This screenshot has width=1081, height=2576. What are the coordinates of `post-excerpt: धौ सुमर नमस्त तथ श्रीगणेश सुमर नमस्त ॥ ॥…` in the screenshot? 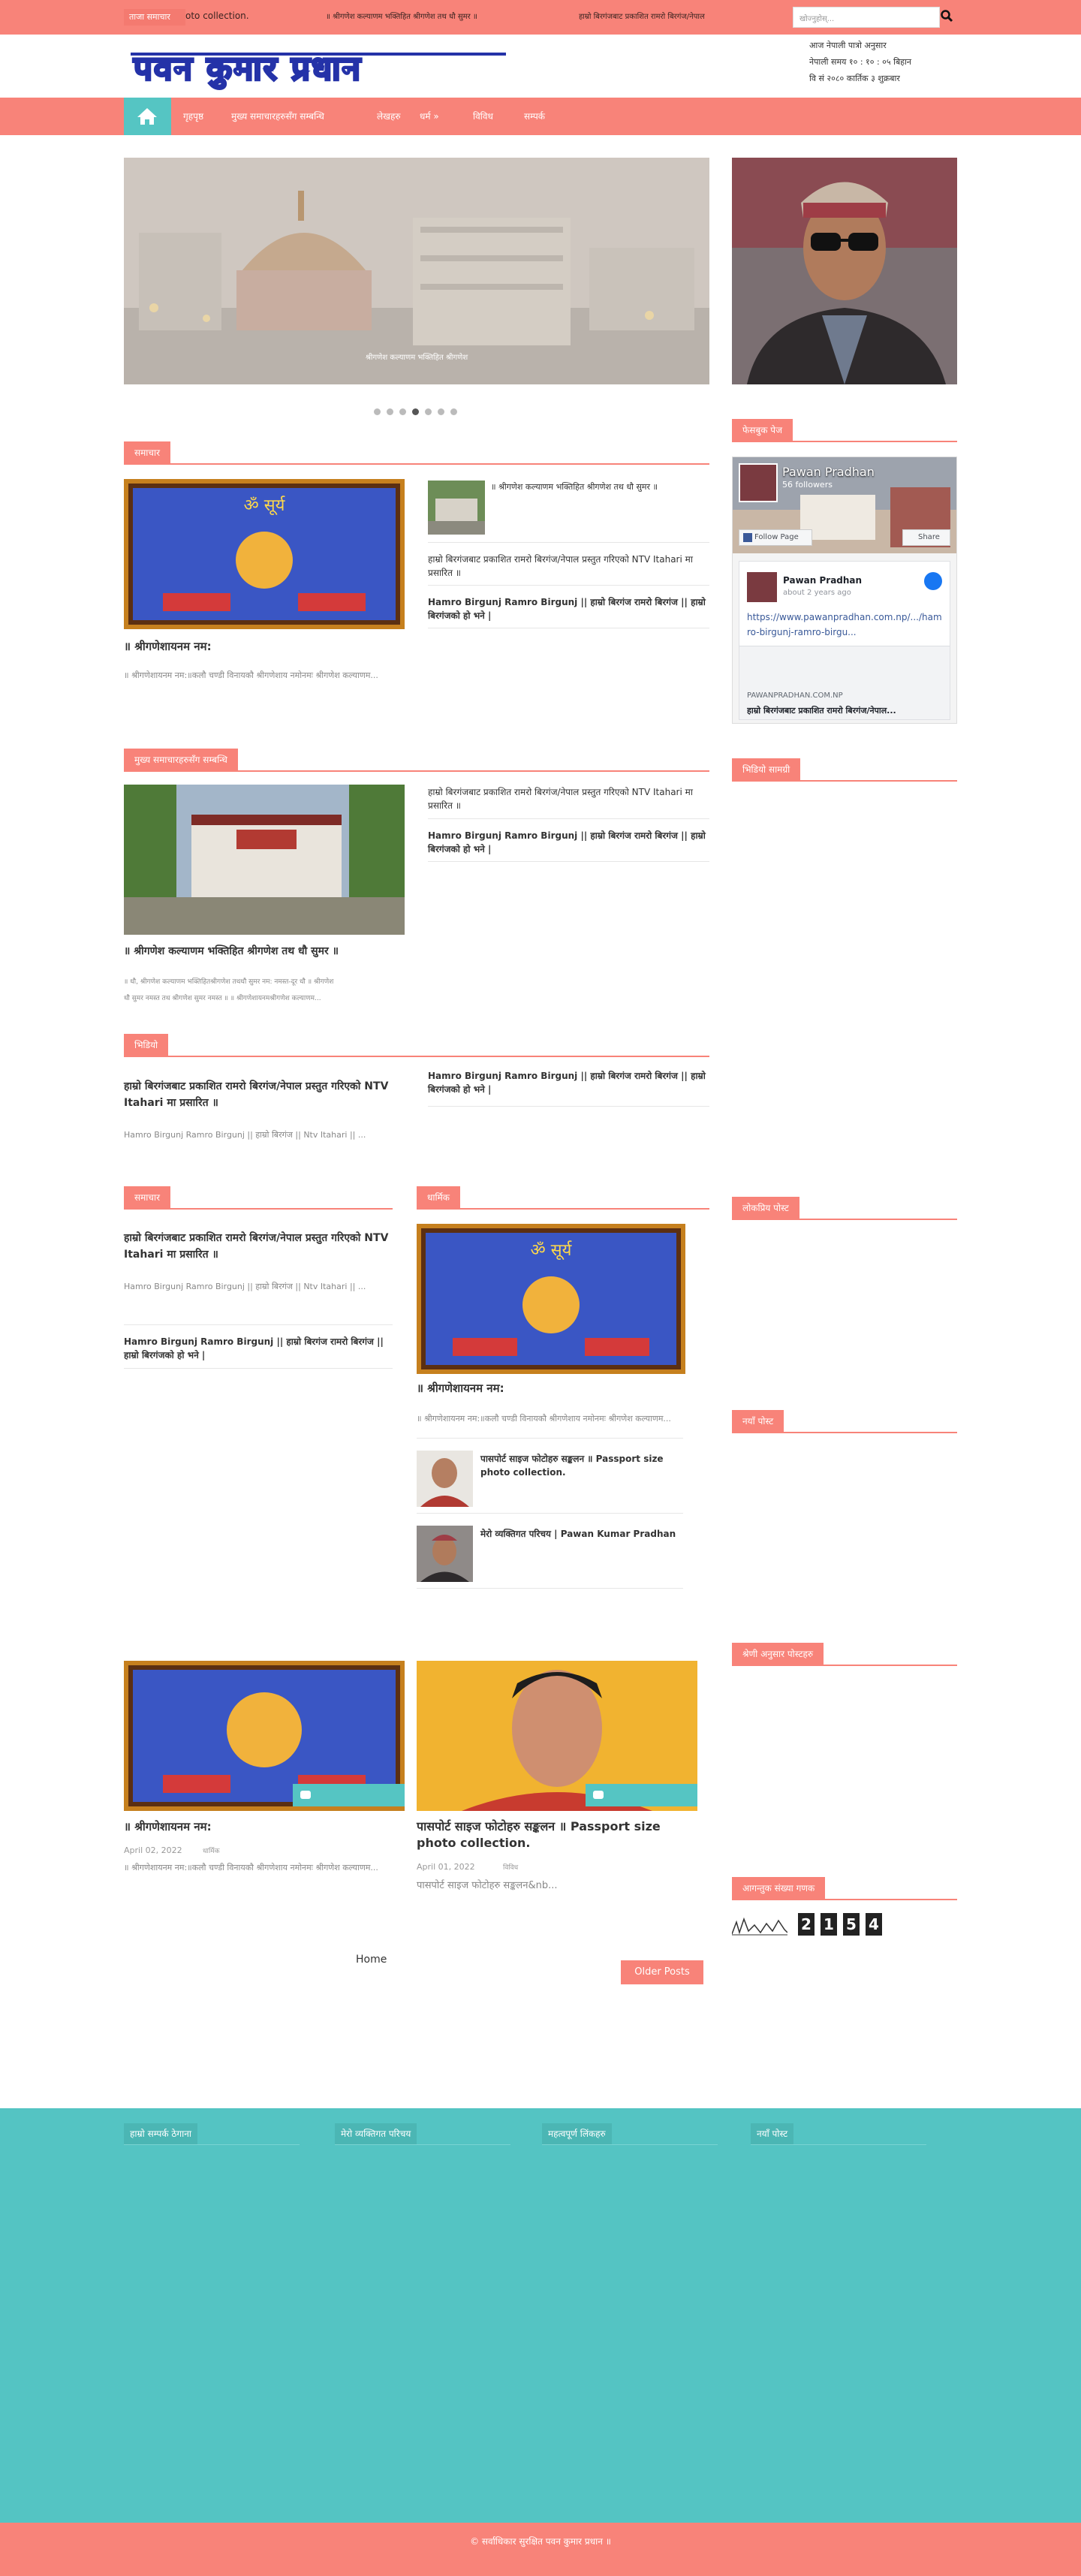 It's located at (222, 999).